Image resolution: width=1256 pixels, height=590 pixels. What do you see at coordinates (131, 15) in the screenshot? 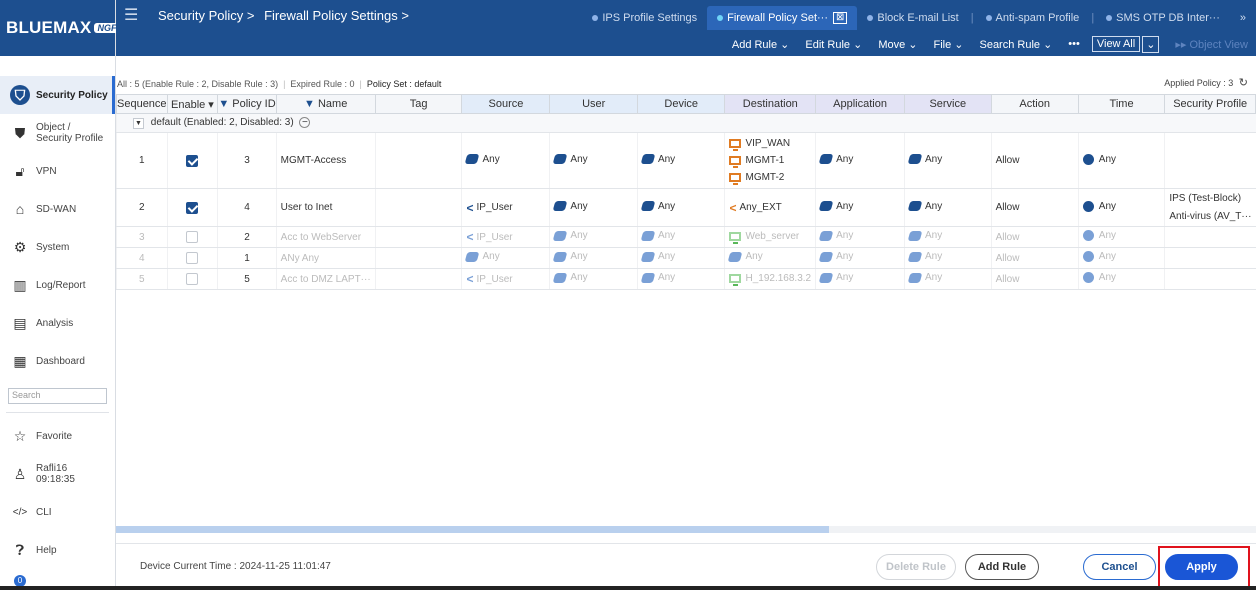
I see `menu-icon: ☰` at bounding box center [131, 15].